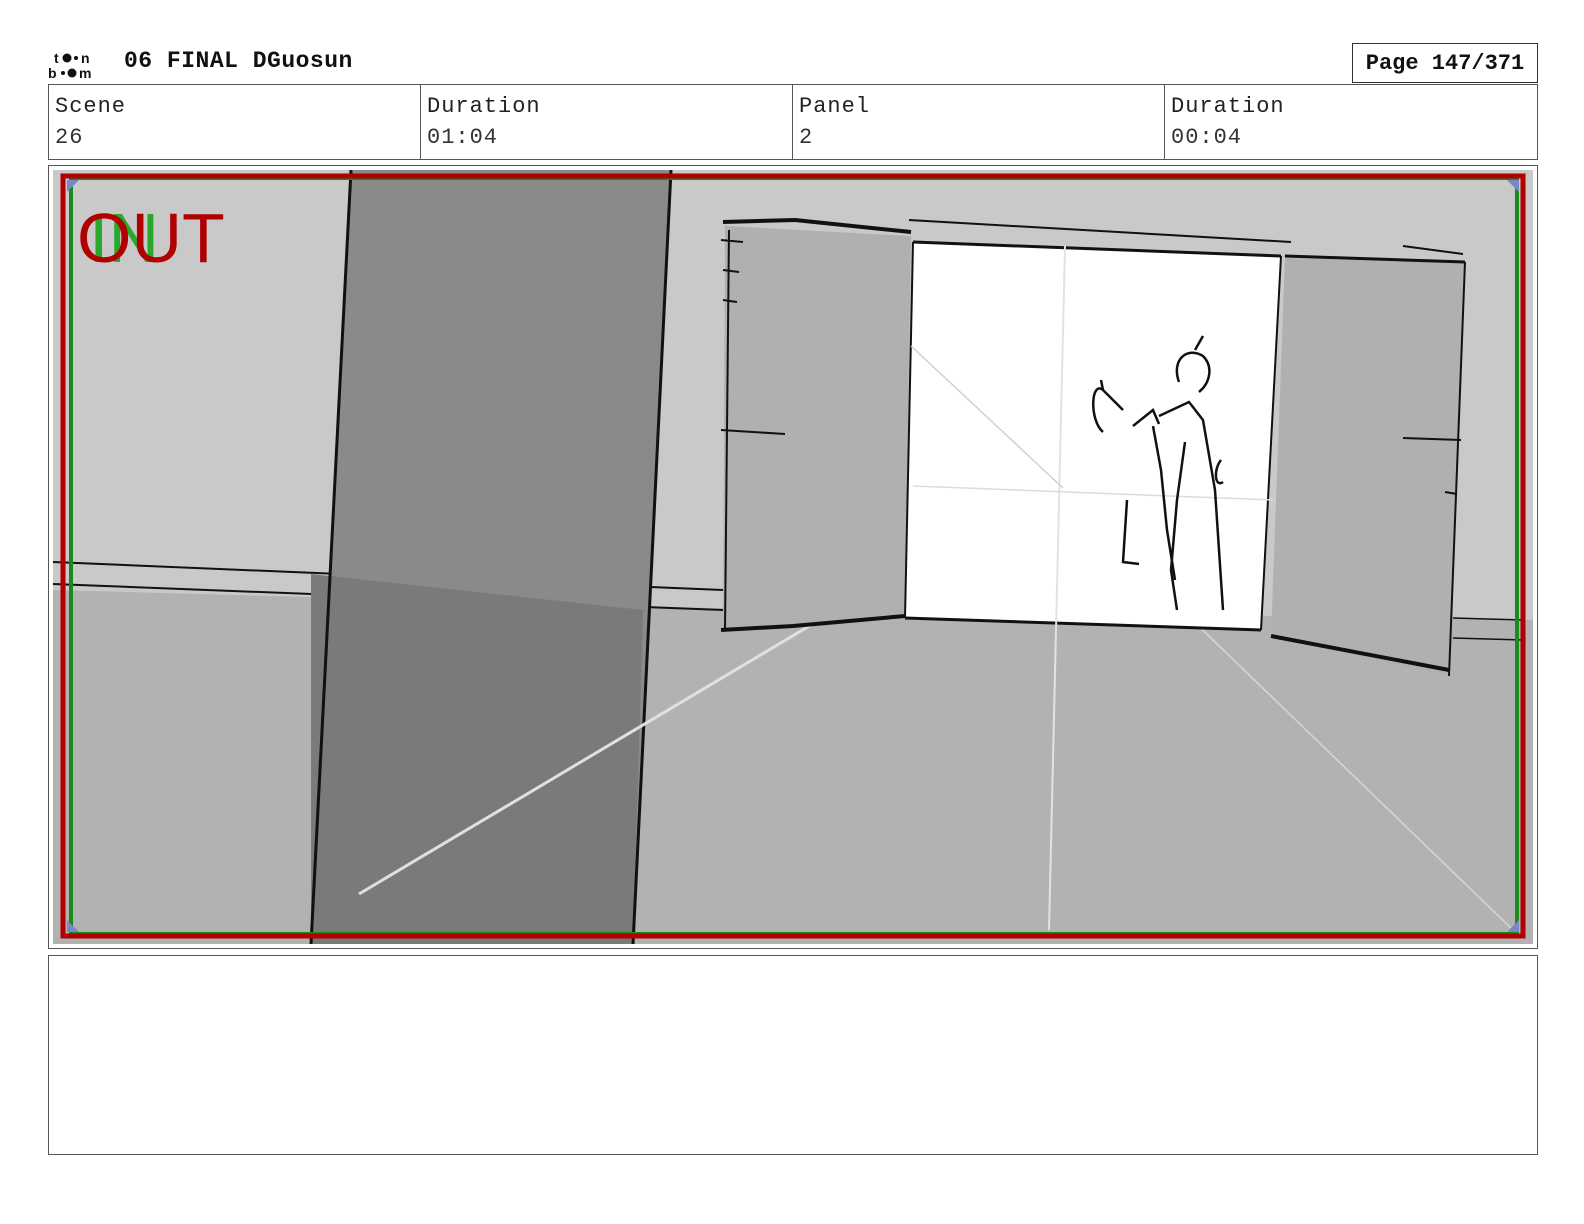 Image resolution: width=1584 pixels, height=1224 pixels. I want to click on out-marker: OUT, so click(151, 238).